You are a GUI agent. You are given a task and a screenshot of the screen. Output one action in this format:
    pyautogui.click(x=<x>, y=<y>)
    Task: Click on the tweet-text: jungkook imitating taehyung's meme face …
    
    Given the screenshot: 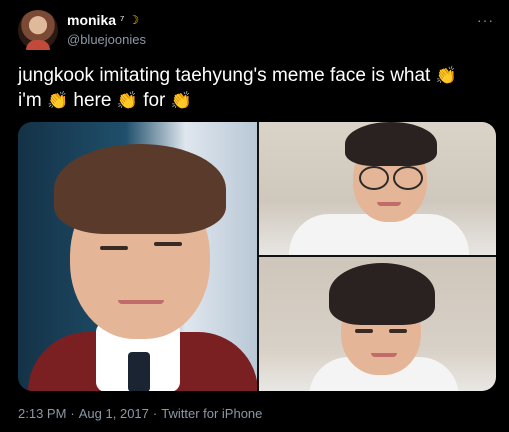 What is the action you would take?
    pyautogui.click(x=257, y=88)
    